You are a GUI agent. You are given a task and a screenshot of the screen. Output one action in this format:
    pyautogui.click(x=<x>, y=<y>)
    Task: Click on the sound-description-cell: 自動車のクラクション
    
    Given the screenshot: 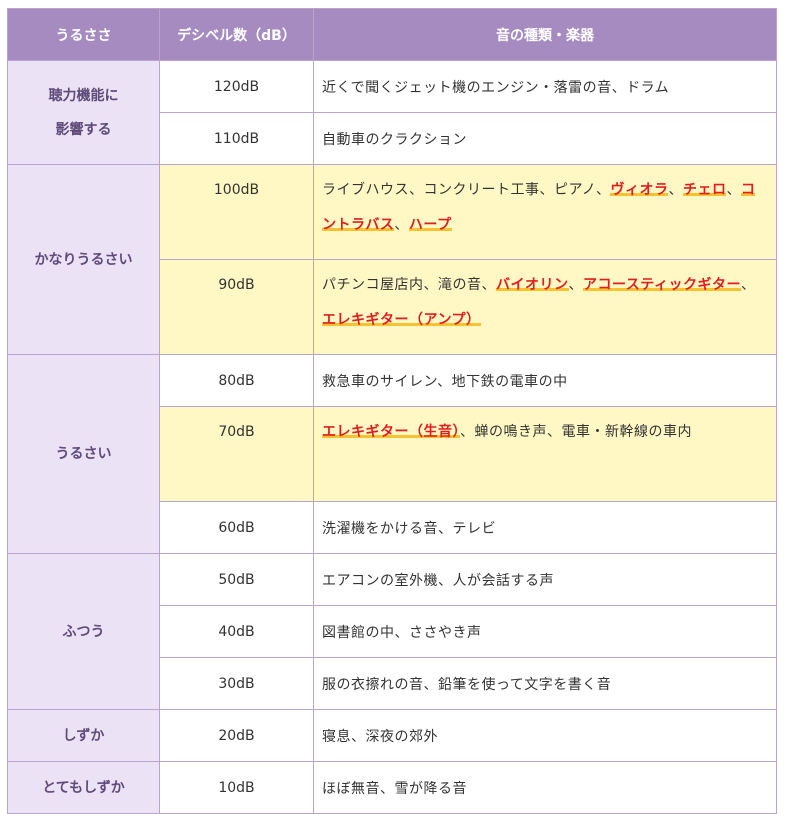 What is the action you would take?
    pyautogui.click(x=545, y=138)
    